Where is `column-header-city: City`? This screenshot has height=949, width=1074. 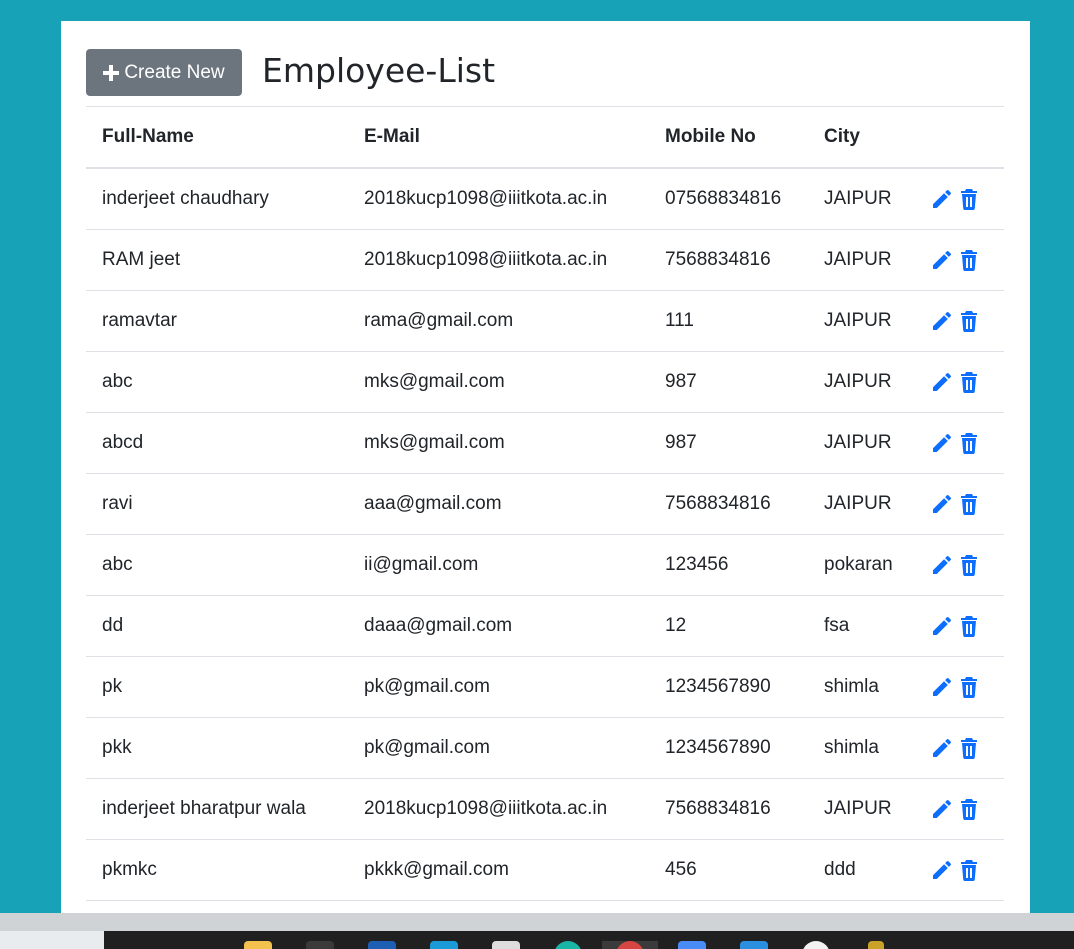
column-header-city: City is located at coordinates (862, 137).